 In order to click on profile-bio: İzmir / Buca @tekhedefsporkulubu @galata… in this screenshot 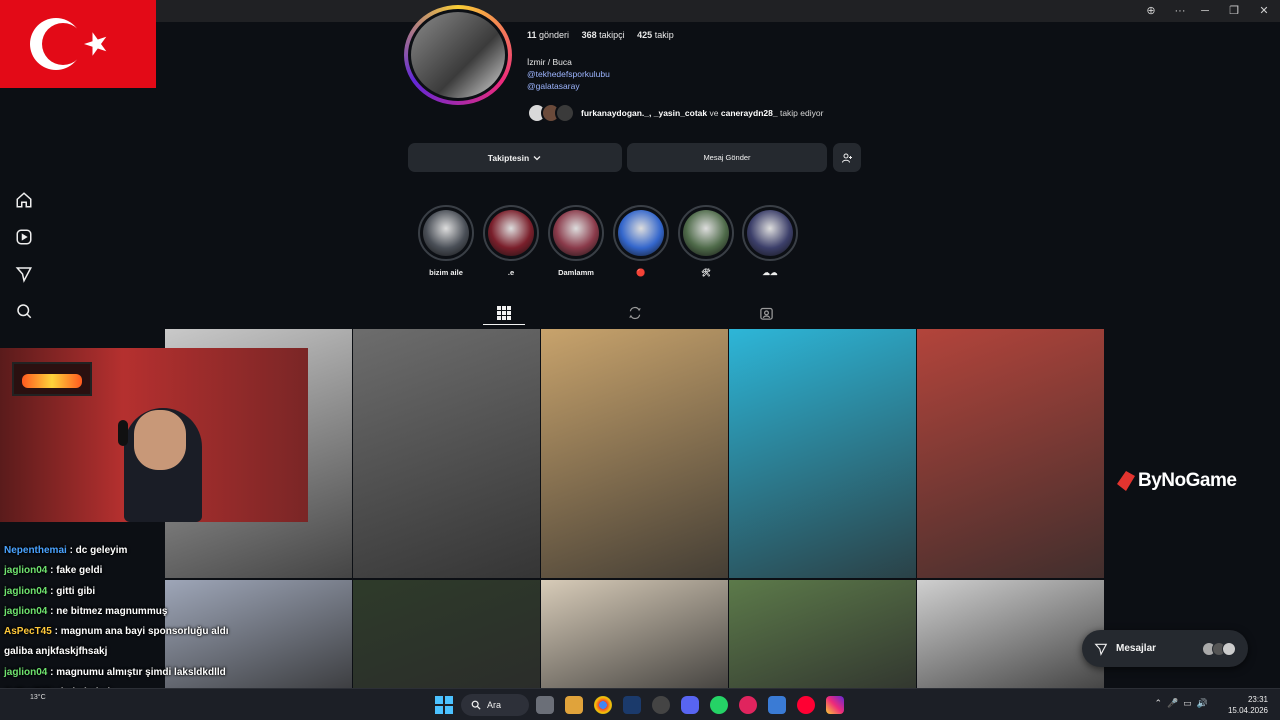, I will do `click(568, 74)`.